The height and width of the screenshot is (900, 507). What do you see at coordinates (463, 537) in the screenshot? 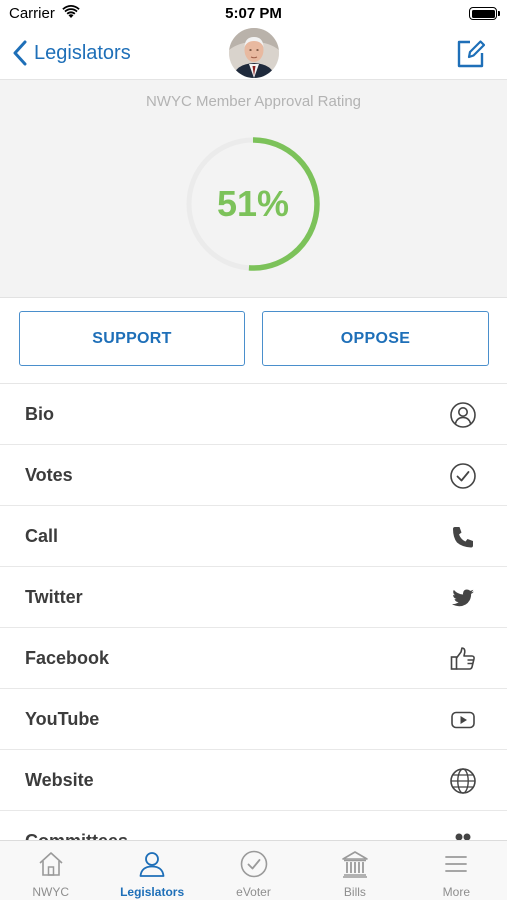
I see `phone-icon` at bounding box center [463, 537].